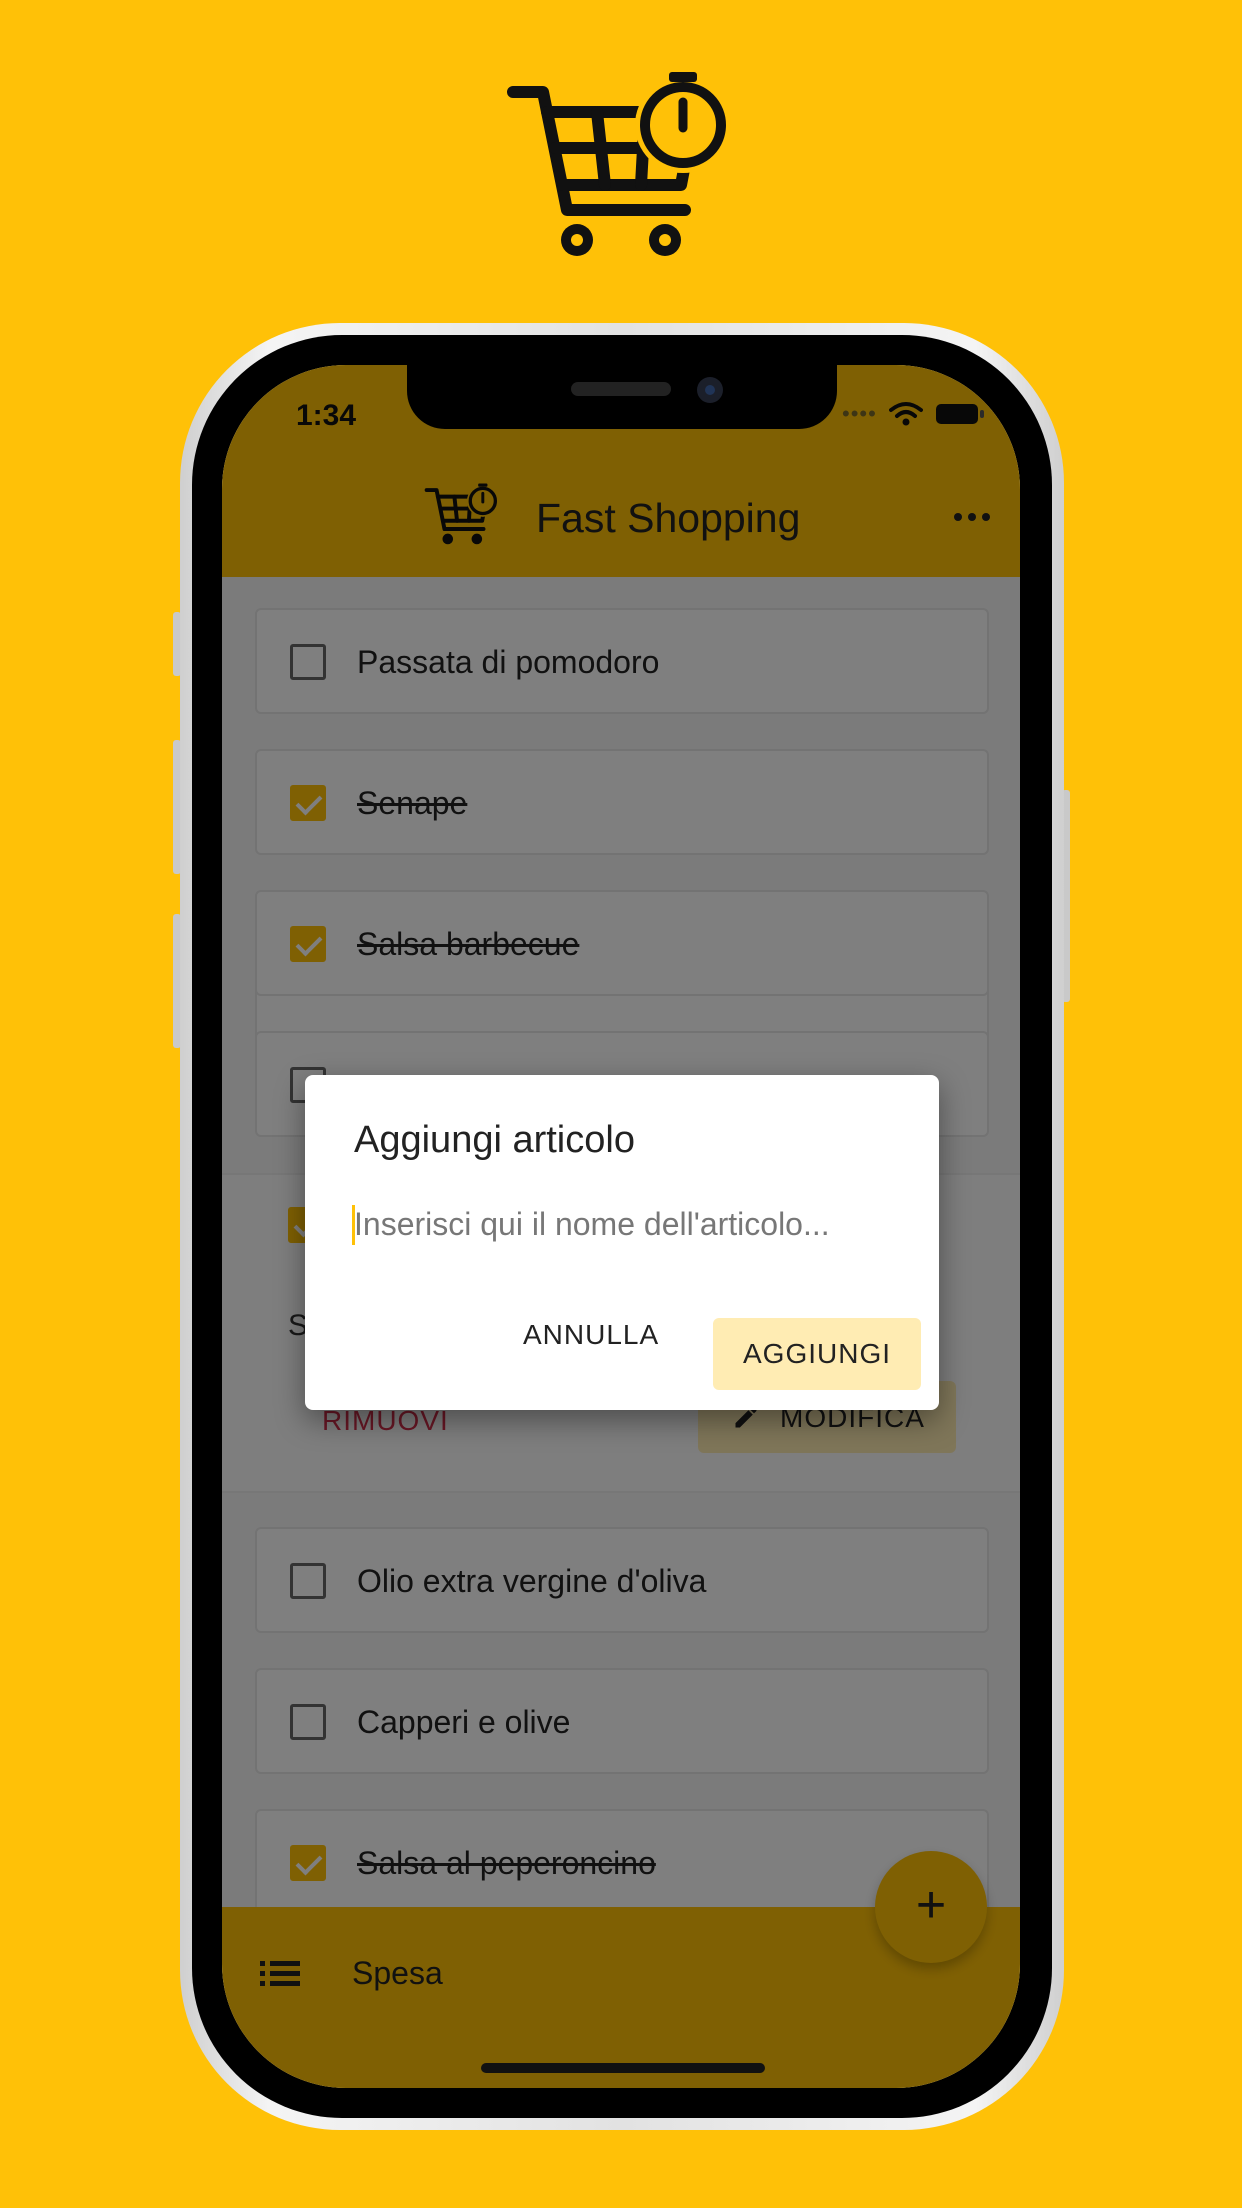 The image size is (1242, 2208). Describe the element at coordinates (494, 1140) in the screenshot. I see `dialog-title: Aggiungi articolo` at that location.